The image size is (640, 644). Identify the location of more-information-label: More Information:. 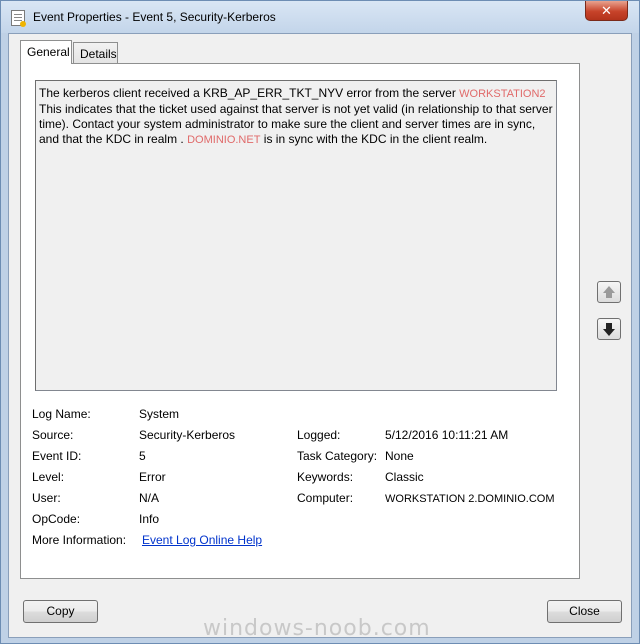
(79, 540).